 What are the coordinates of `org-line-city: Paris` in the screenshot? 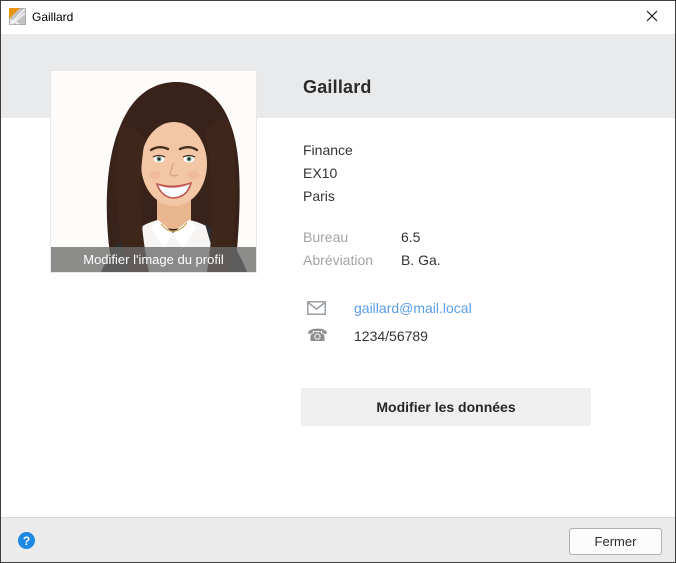 It's located at (319, 196).